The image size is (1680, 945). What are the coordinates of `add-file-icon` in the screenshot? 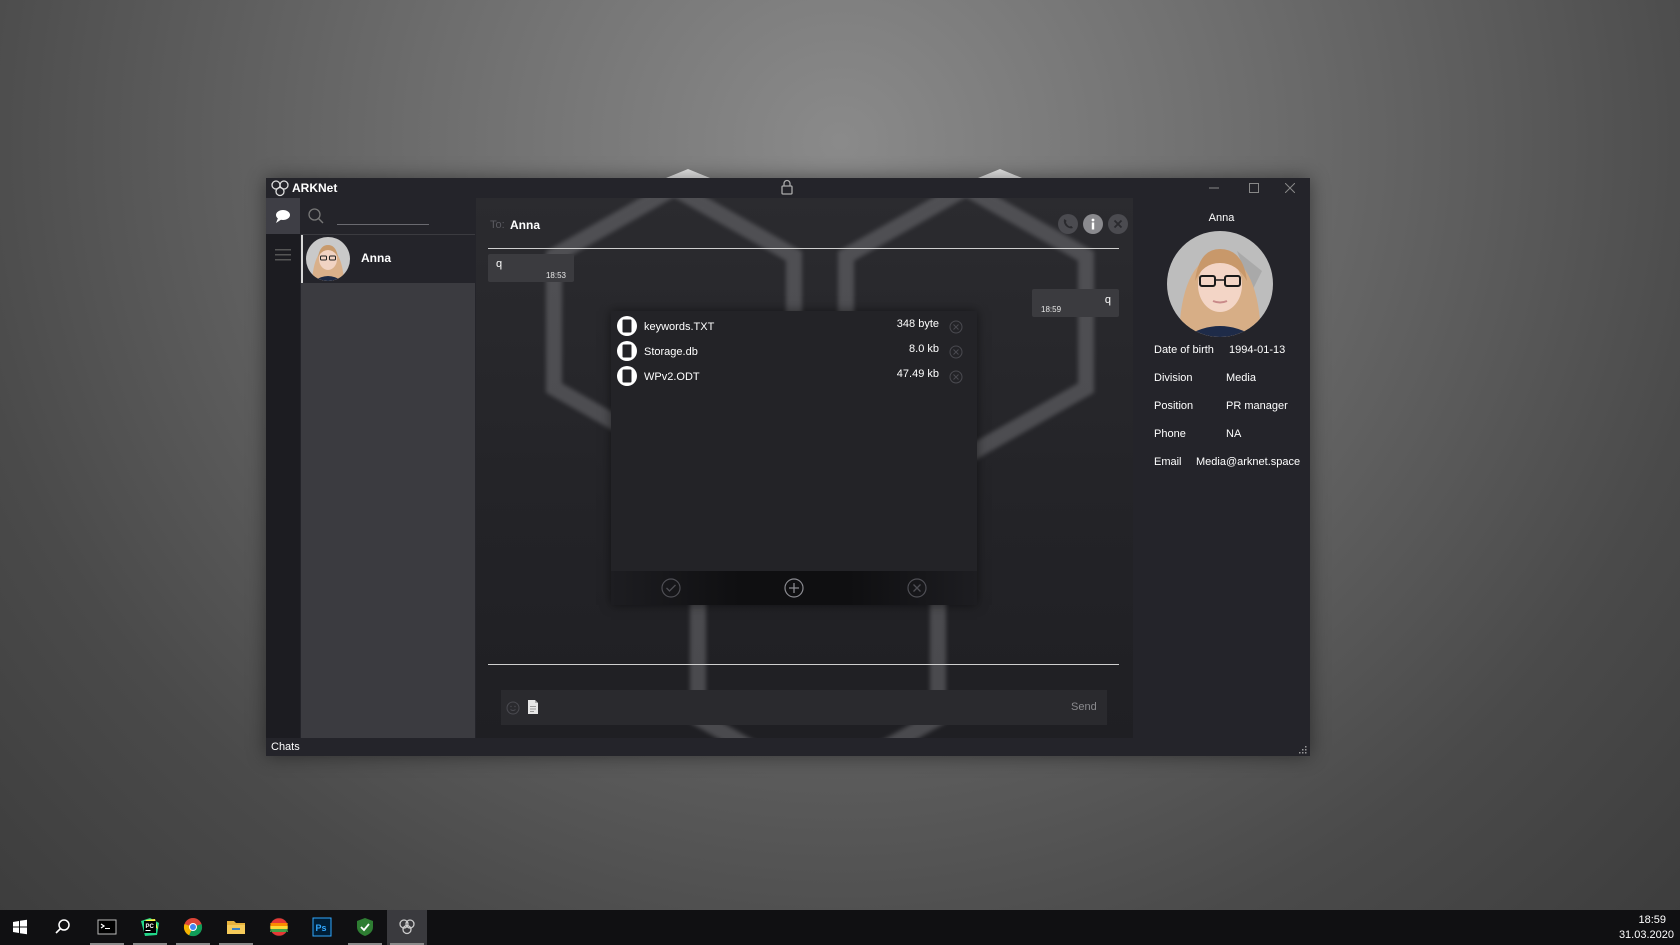 It's located at (794, 588).